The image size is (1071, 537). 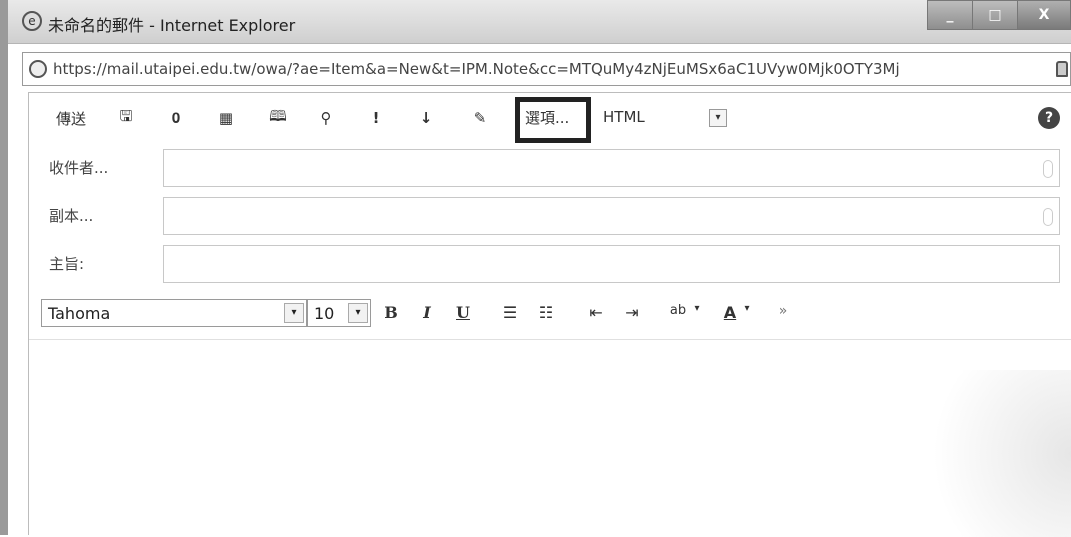 I want to click on page-globe-icon, so click(x=38, y=69).